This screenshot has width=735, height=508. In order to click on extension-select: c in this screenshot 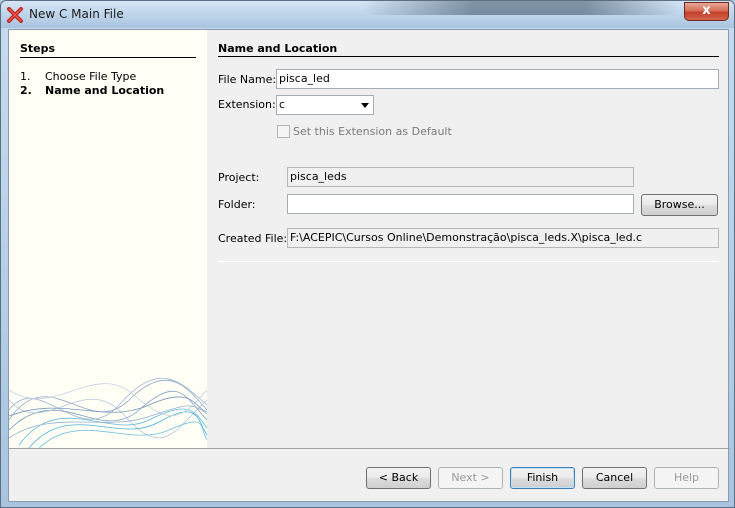, I will do `click(325, 105)`.